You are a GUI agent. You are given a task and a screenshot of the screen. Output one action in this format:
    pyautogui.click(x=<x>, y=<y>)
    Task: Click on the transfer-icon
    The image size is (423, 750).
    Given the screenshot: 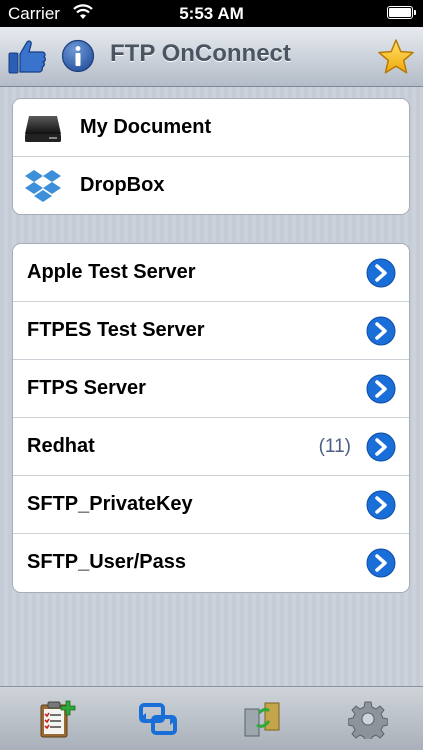 What is the action you would take?
    pyautogui.click(x=158, y=719)
    